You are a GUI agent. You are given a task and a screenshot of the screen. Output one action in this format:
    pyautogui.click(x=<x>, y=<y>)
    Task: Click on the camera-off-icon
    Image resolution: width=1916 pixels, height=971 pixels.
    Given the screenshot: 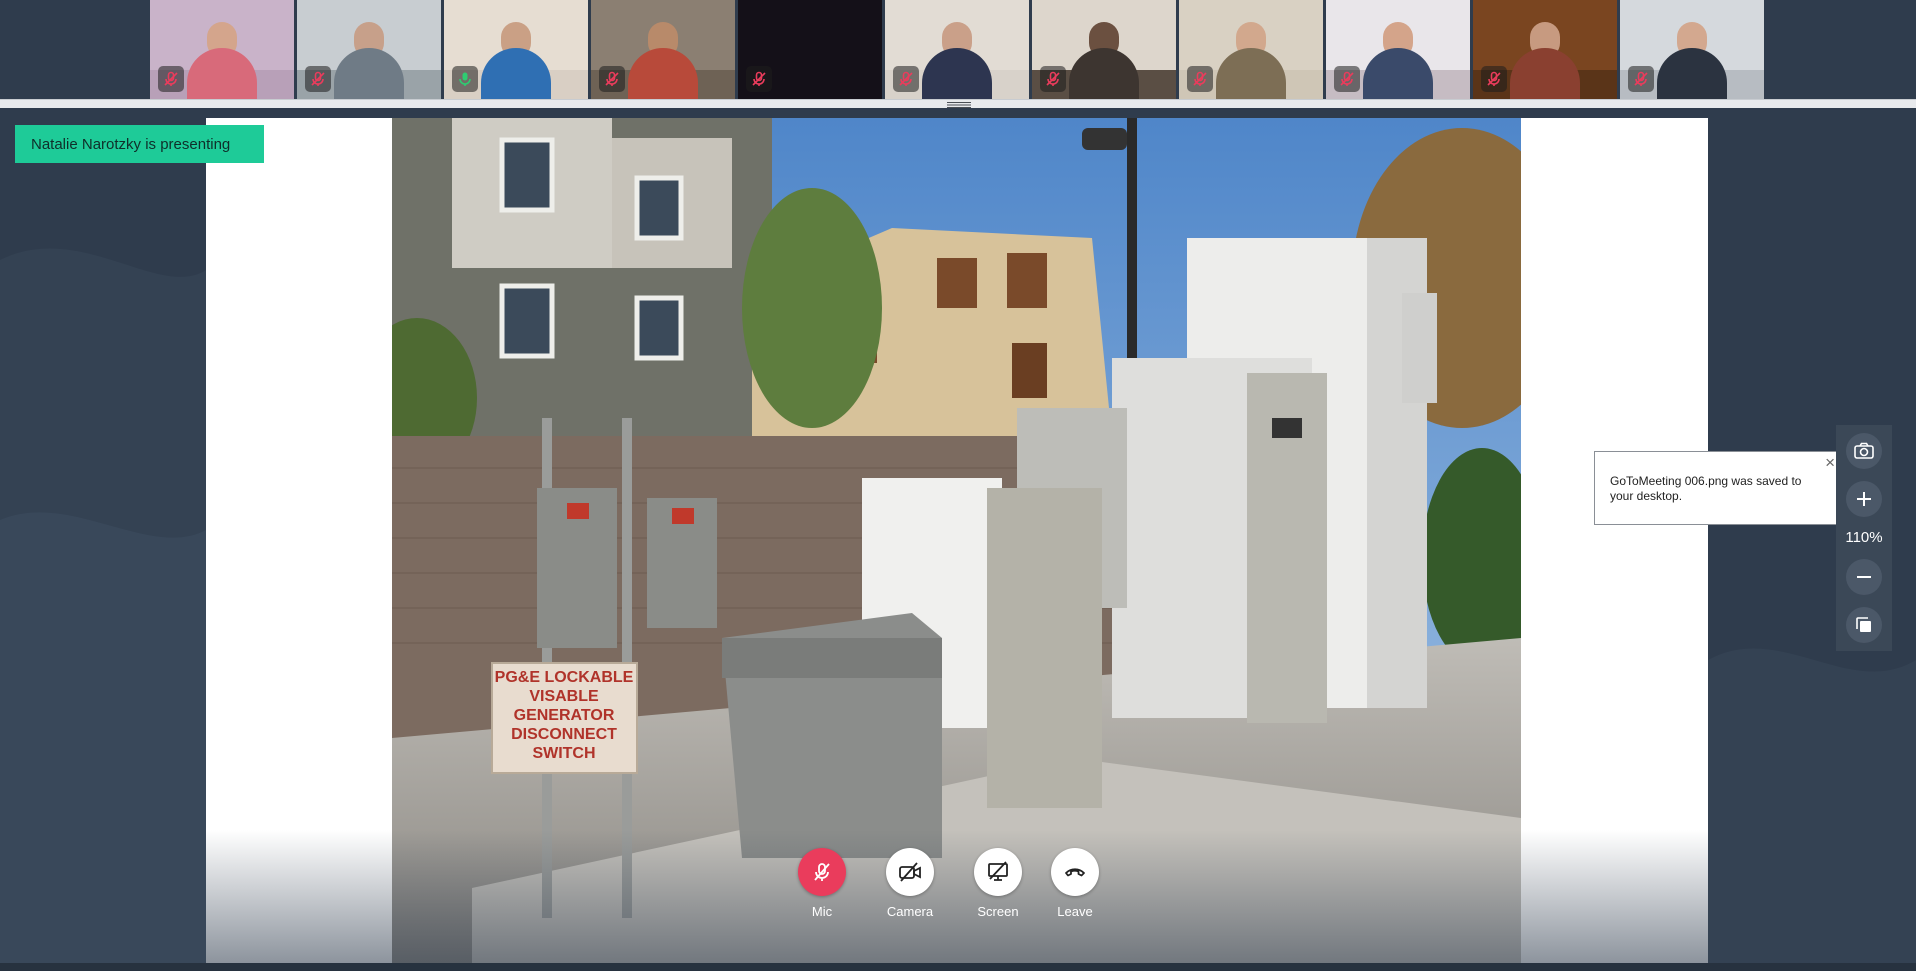 What is the action you would take?
    pyautogui.click(x=910, y=872)
    